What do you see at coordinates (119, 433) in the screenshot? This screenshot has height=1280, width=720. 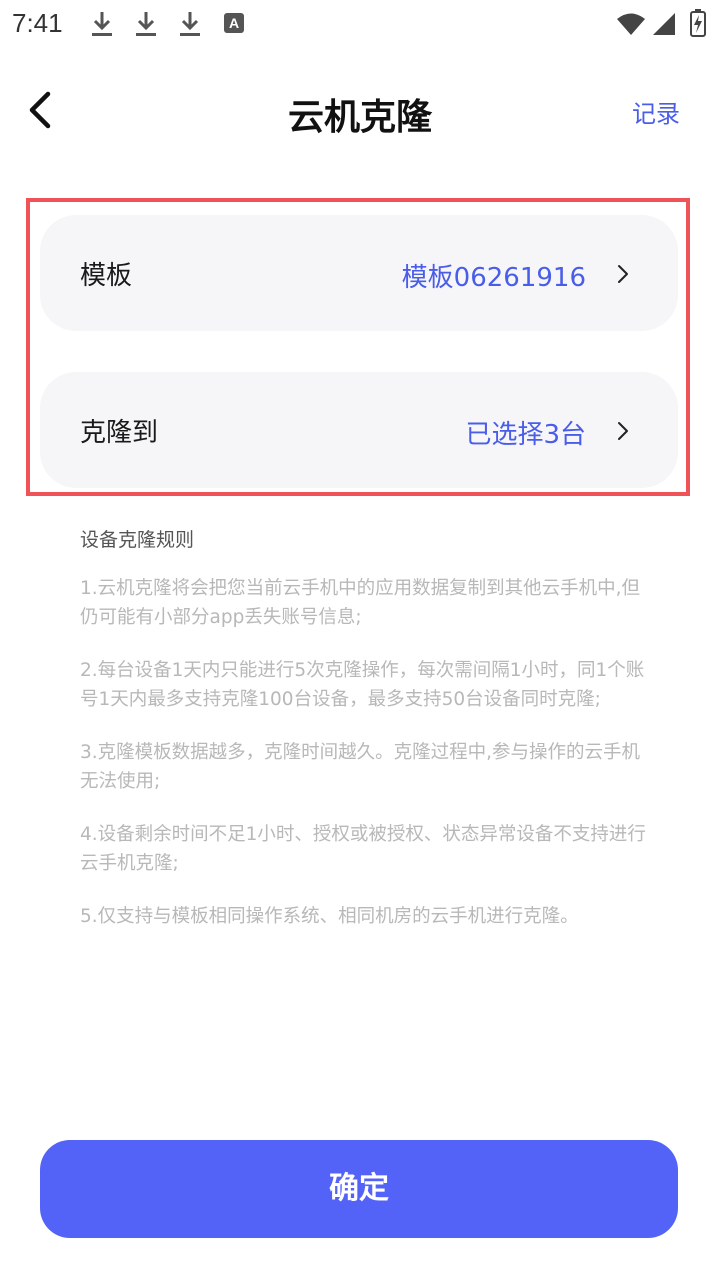 I see `clone-to-label: 克隆到` at bounding box center [119, 433].